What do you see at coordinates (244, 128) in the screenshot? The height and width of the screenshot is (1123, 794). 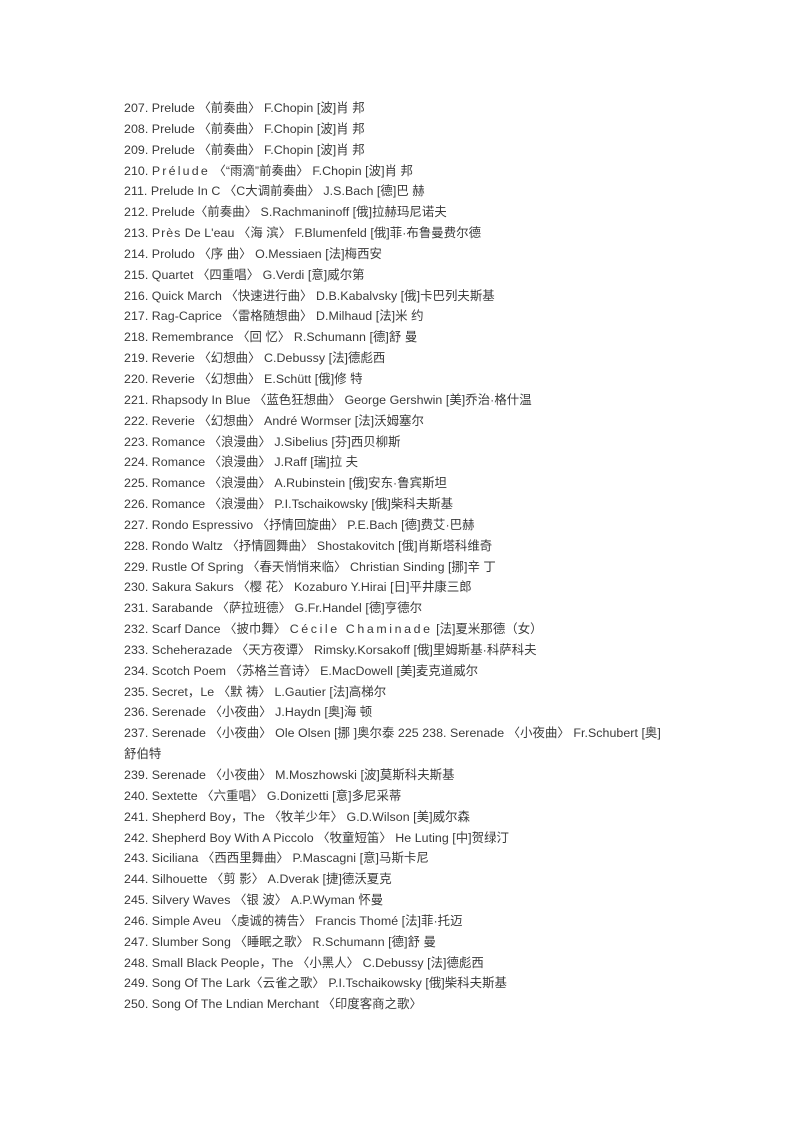 I see `index-entry: 208. Prelude 〈前奏曲〉 F.Chopin [波]肖 邦` at bounding box center [244, 128].